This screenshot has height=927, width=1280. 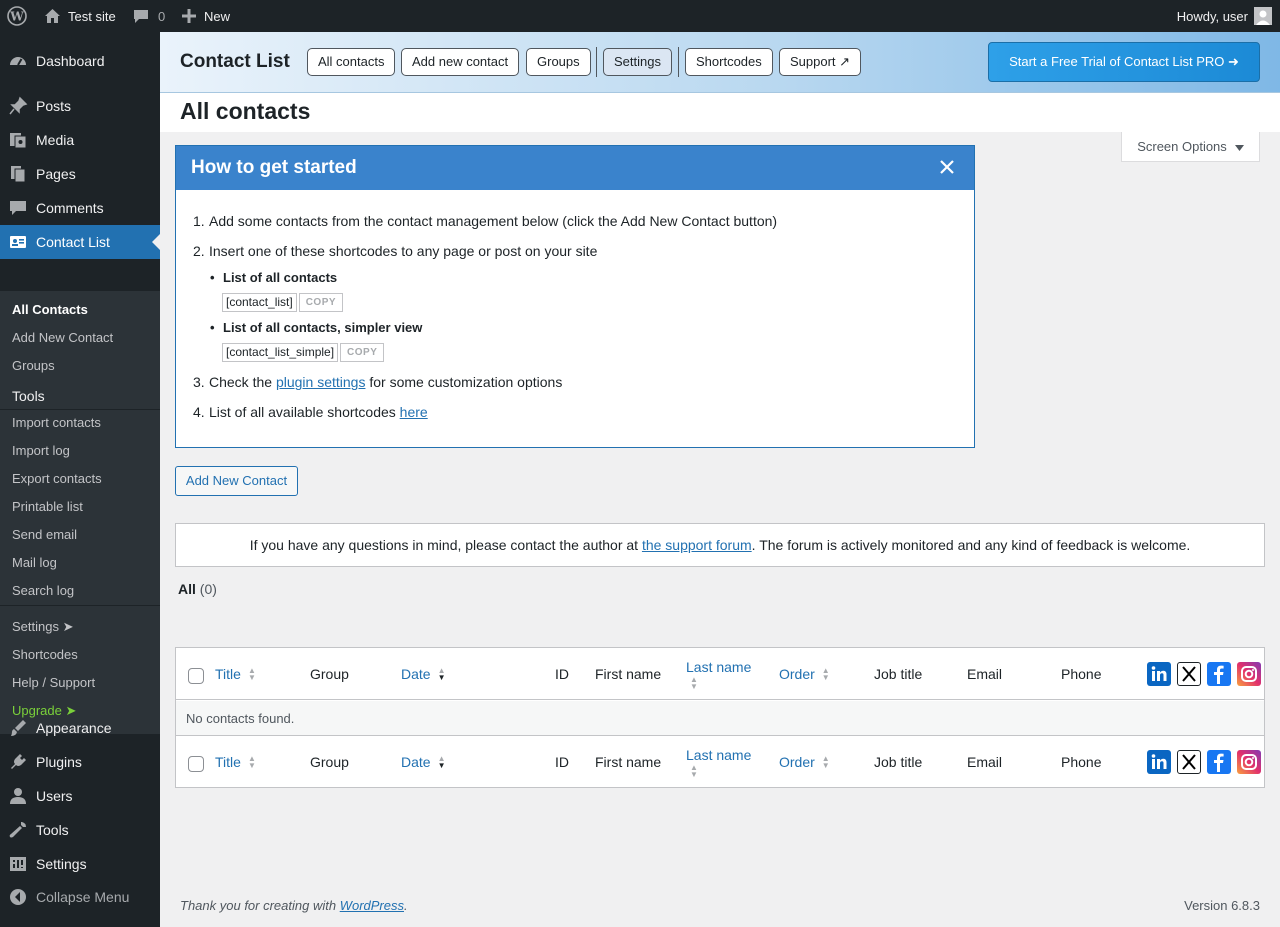 What do you see at coordinates (80, 174) in the screenshot?
I see `sidebar-item-pages: Pages` at bounding box center [80, 174].